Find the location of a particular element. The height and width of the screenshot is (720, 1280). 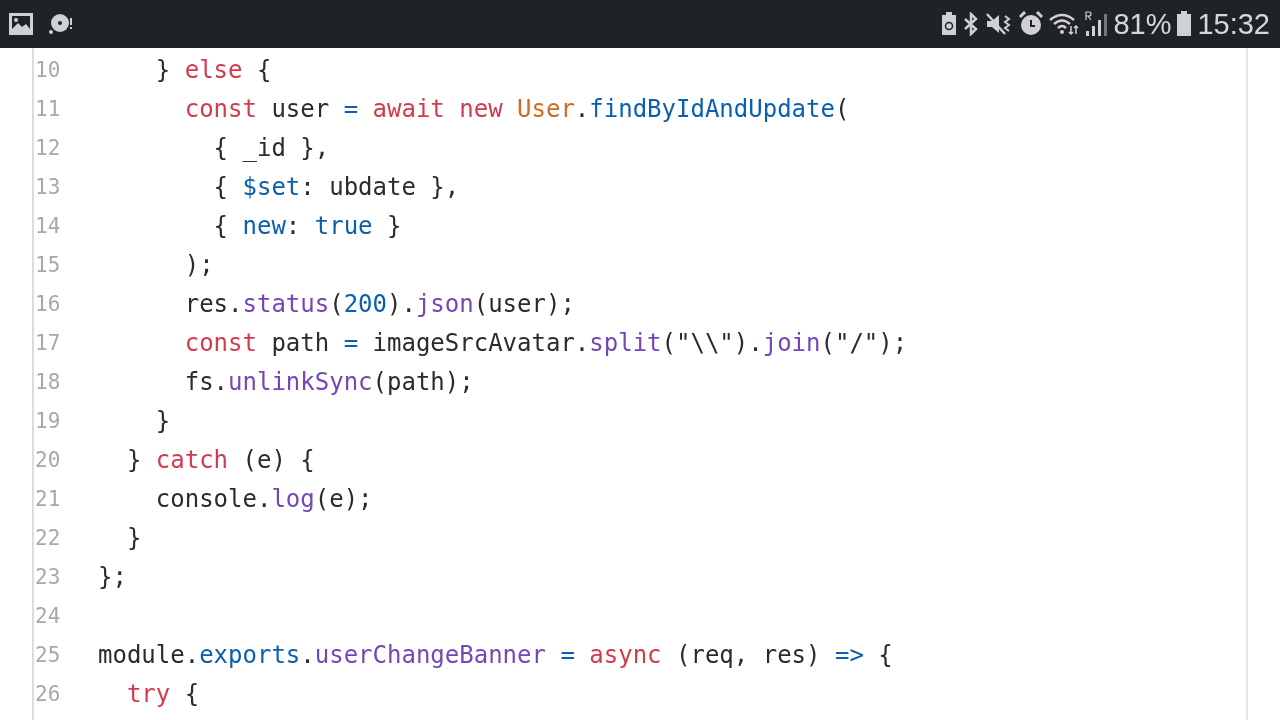

code-line: console.log(e); is located at coordinates (263, 498).